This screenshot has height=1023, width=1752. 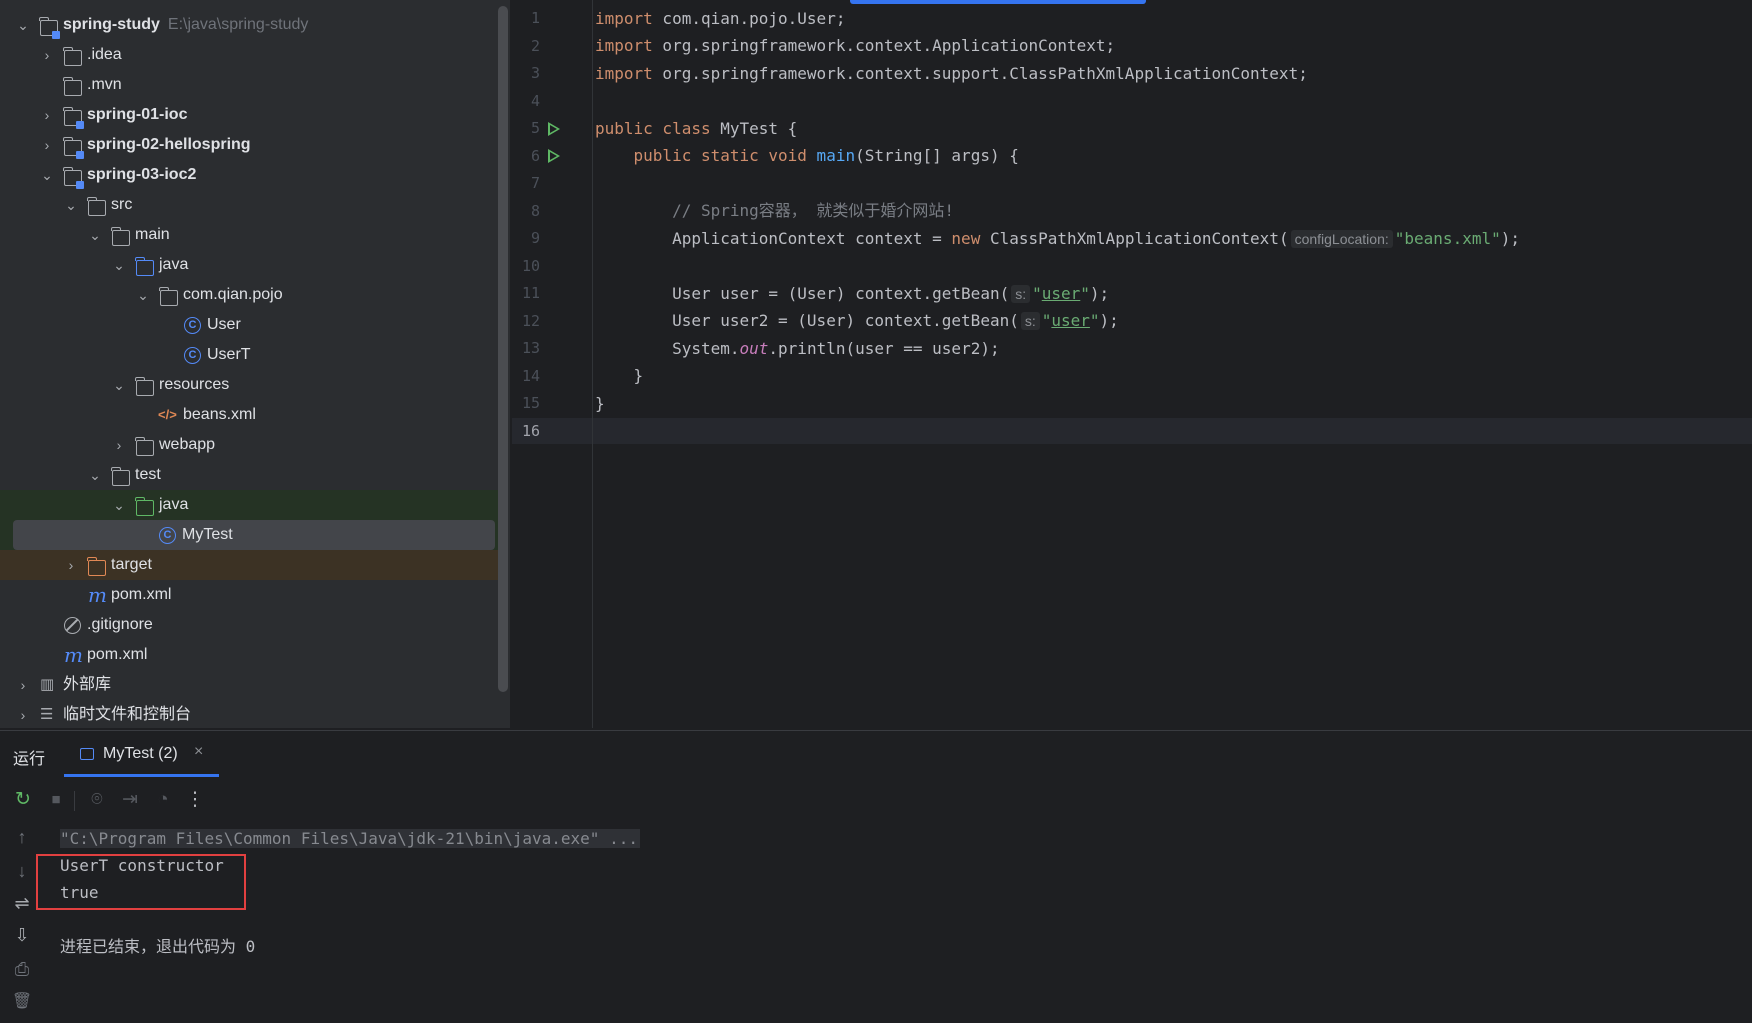 What do you see at coordinates (254, 475) in the screenshot?
I see `tree-item-test: ⌄ test` at bounding box center [254, 475].